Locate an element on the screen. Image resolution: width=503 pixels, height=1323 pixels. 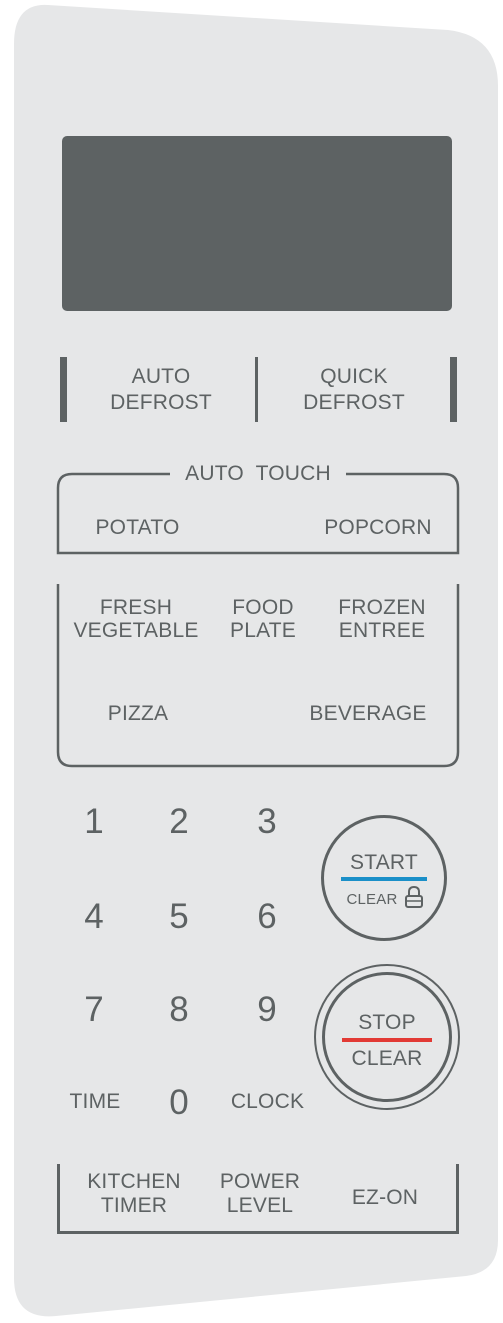
kitchen-timer-button: KITCHEN TIMER is located at coordinates (134, 1198).